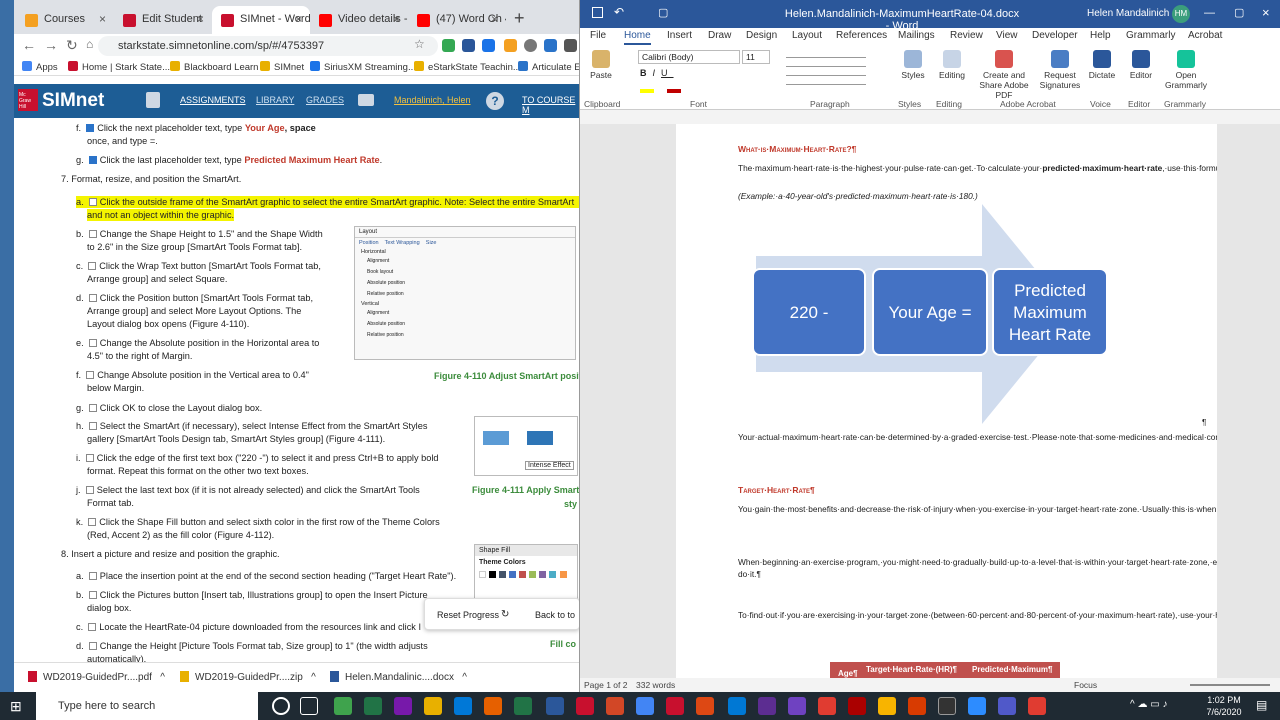  I want to click on clock-time: 1:02 PM, so click(1224, 700).